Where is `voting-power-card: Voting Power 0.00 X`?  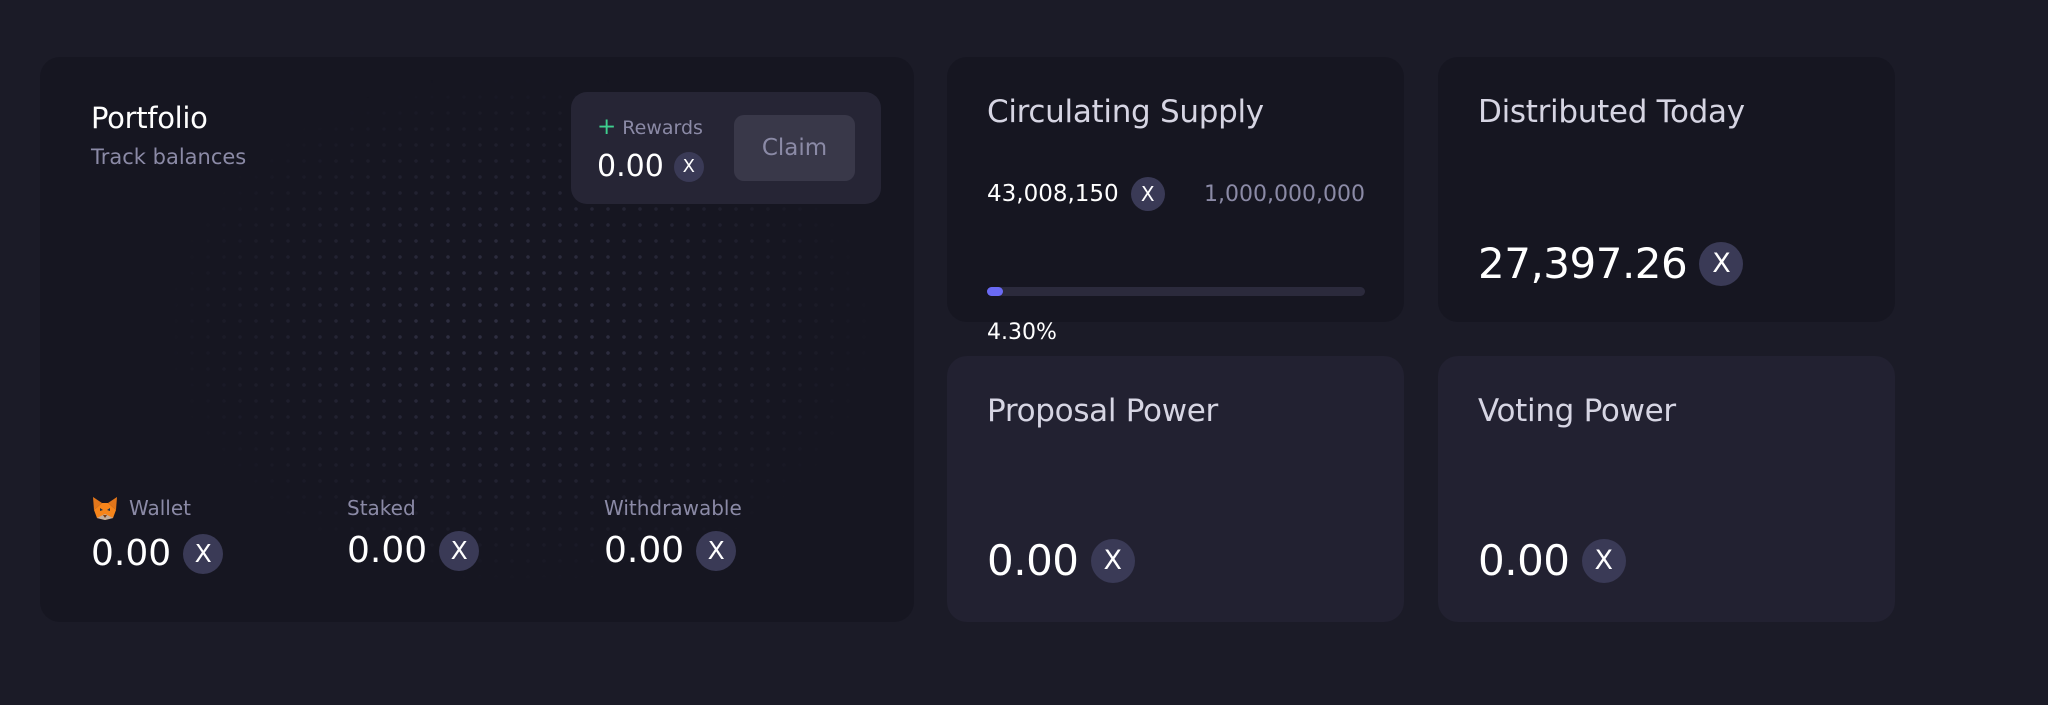 voting-power-card: Voting Power 0.00 X is located at coordinates (1666, 489).